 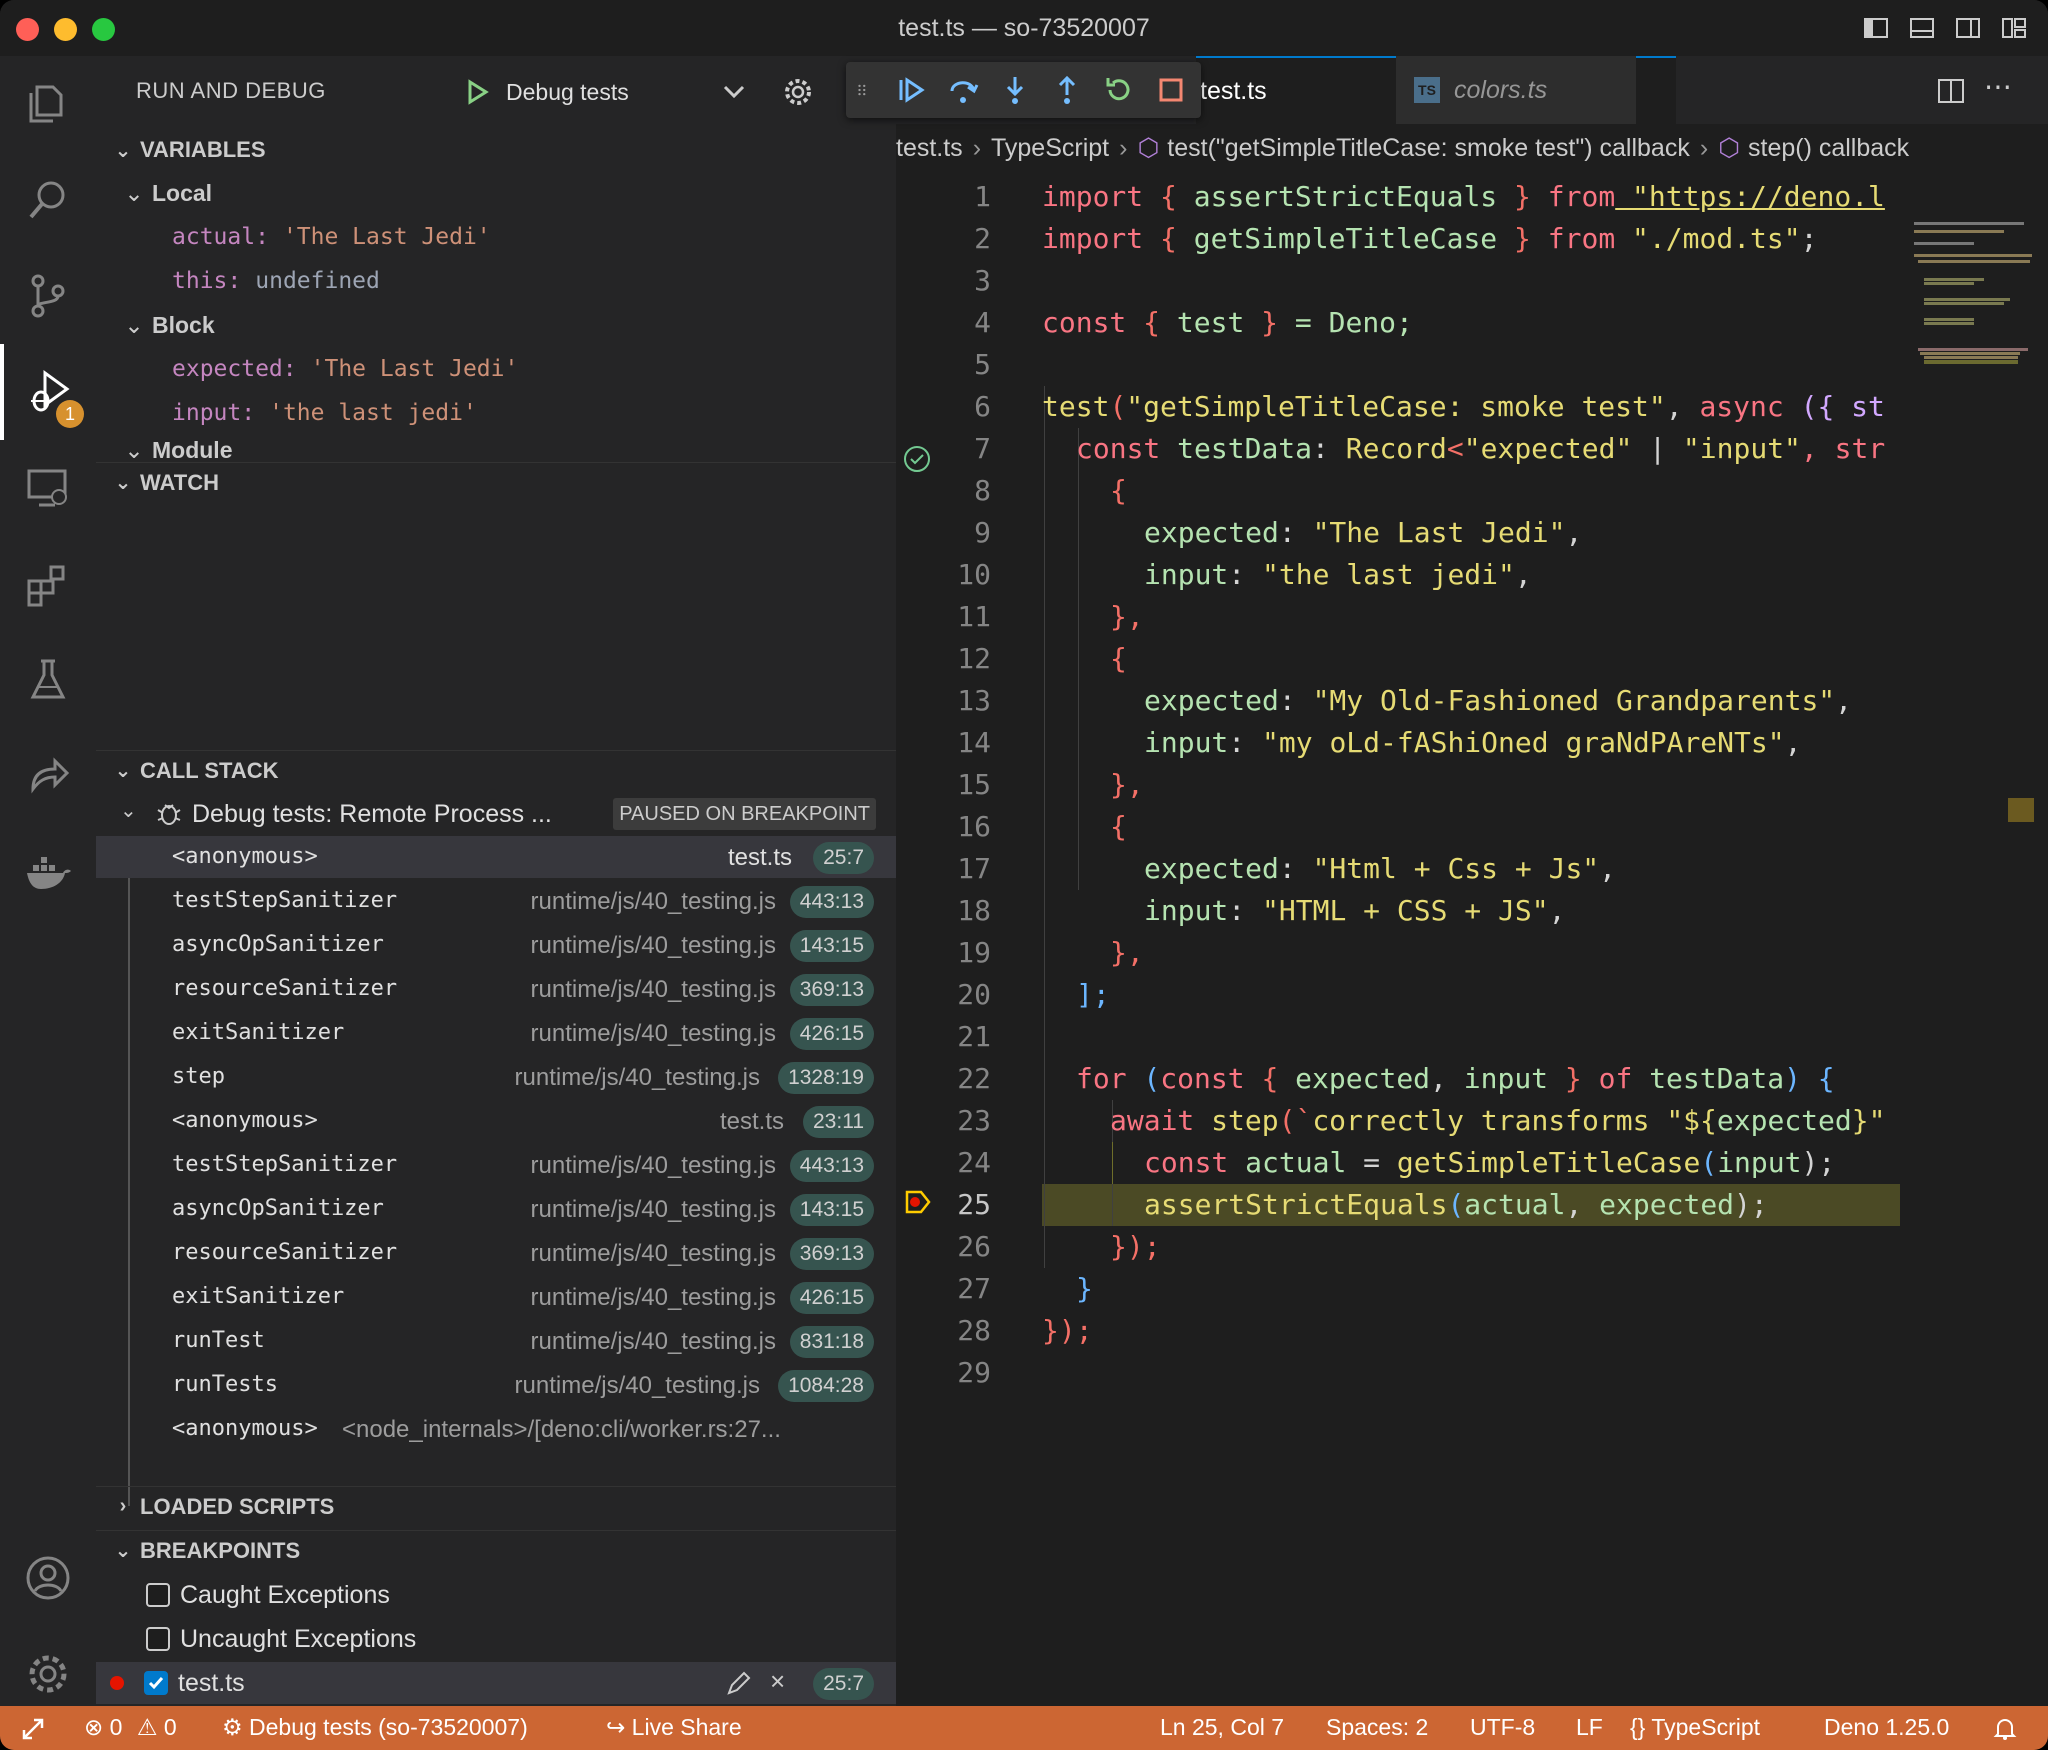 I want to click on layout-controls, so click(x=1945, y=28).